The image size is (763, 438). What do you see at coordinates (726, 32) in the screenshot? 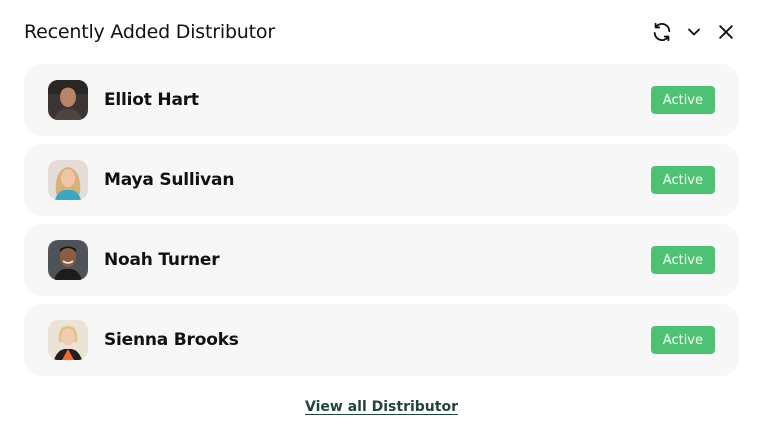
I see `close-icon` at bounding box center [726, 32].